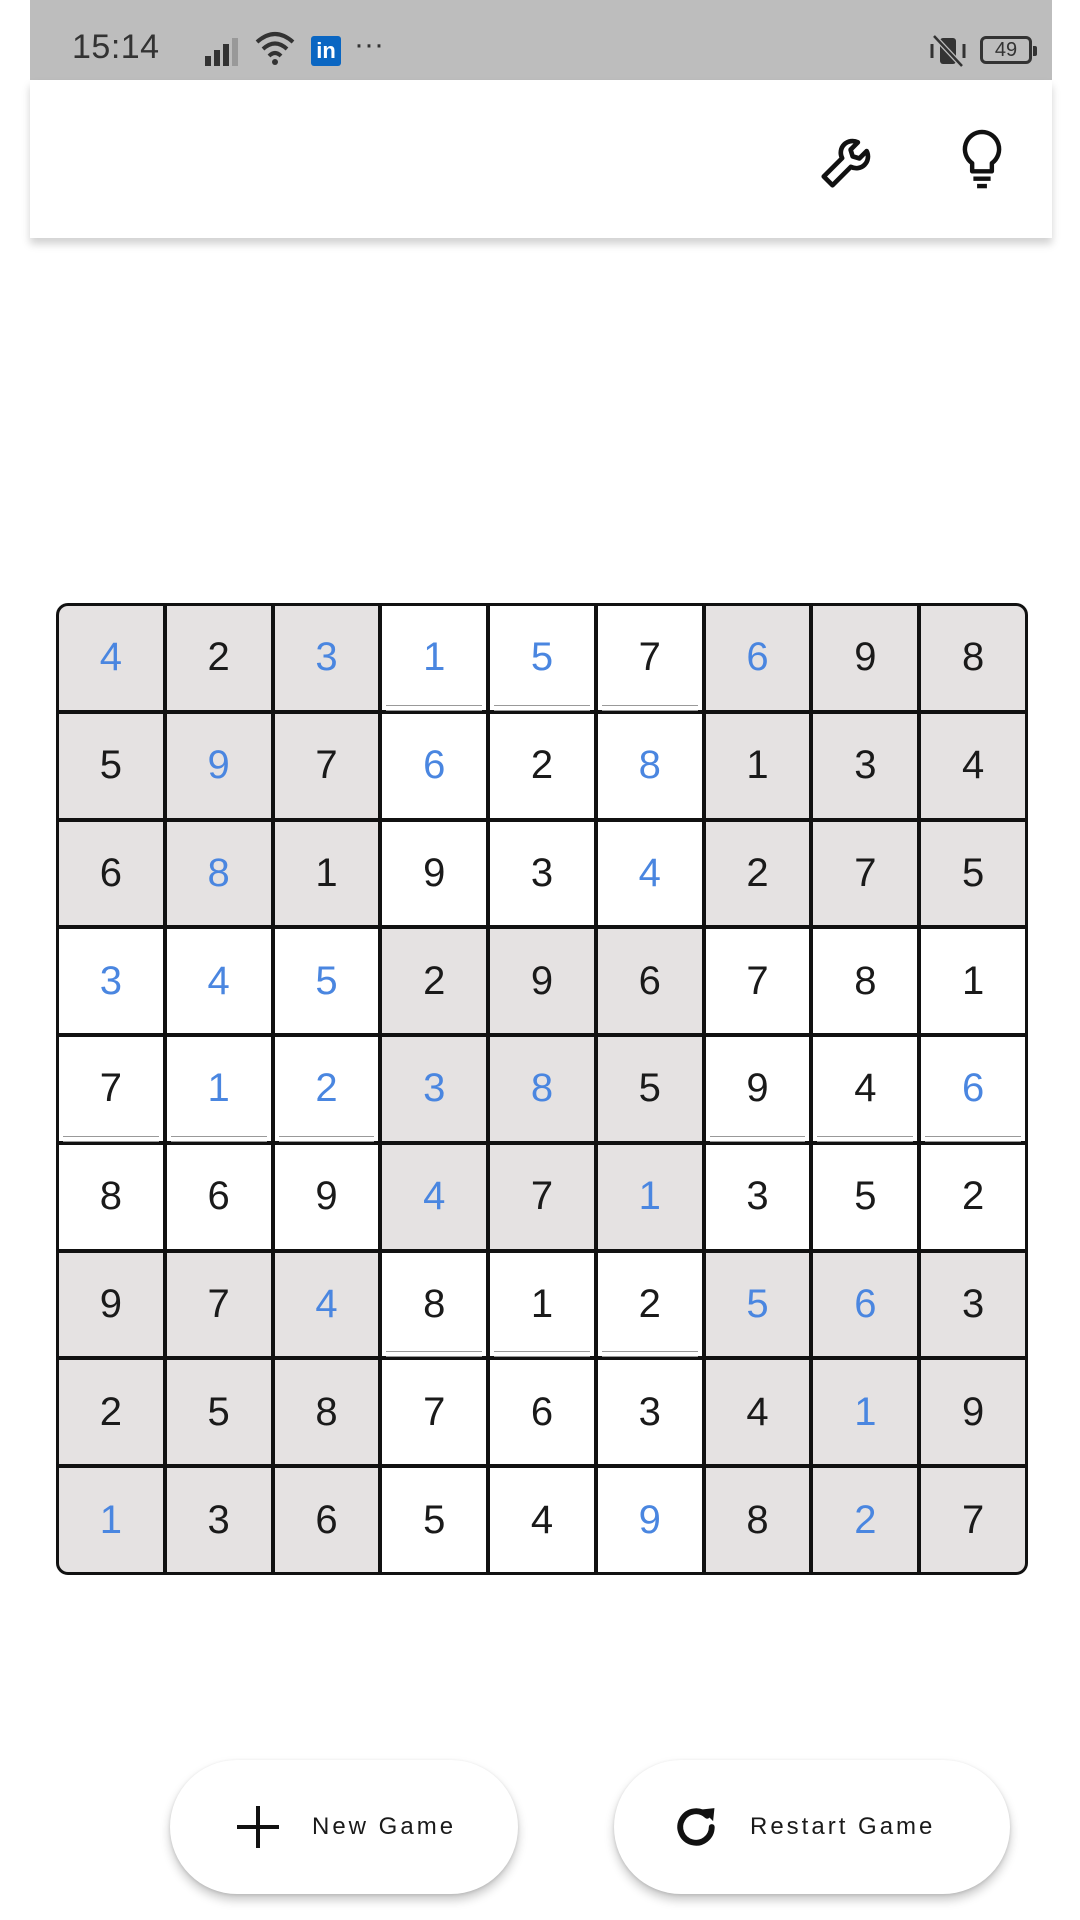  I want to click on wrench-icon, so click(846, 163).